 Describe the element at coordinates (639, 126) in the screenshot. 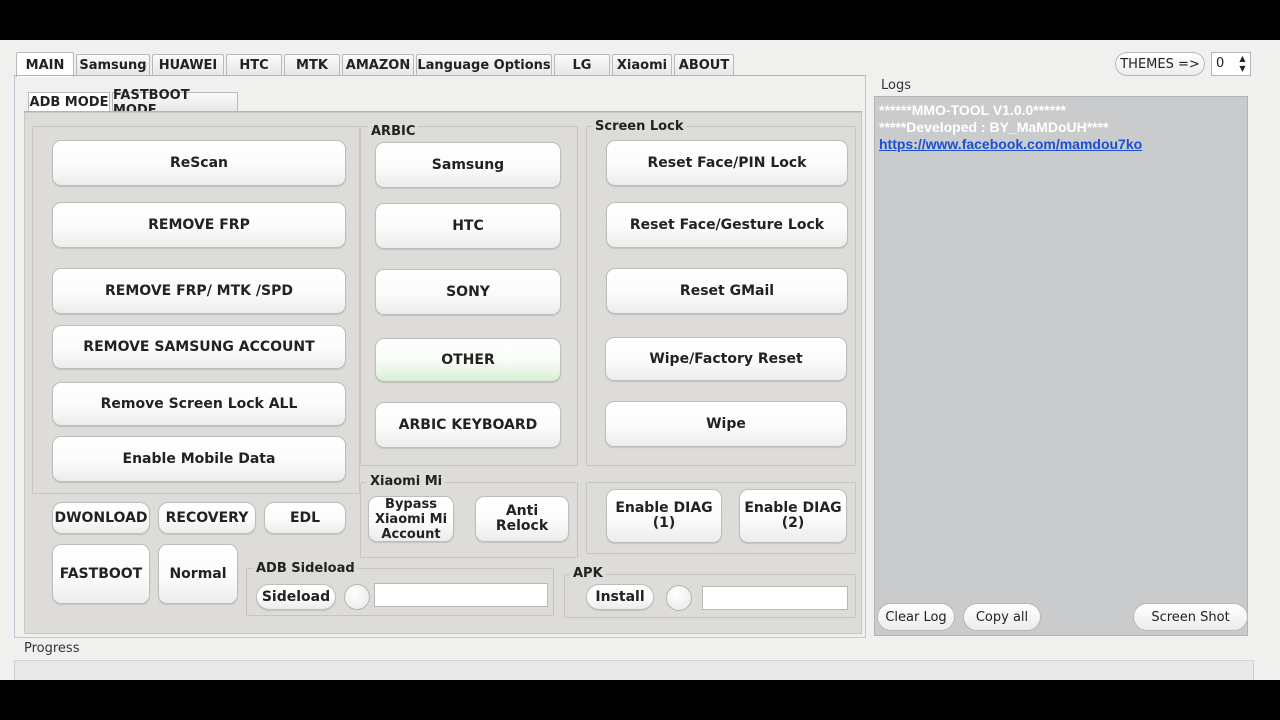

I see `screen-lock-group-title: Screen Lock` at that location.